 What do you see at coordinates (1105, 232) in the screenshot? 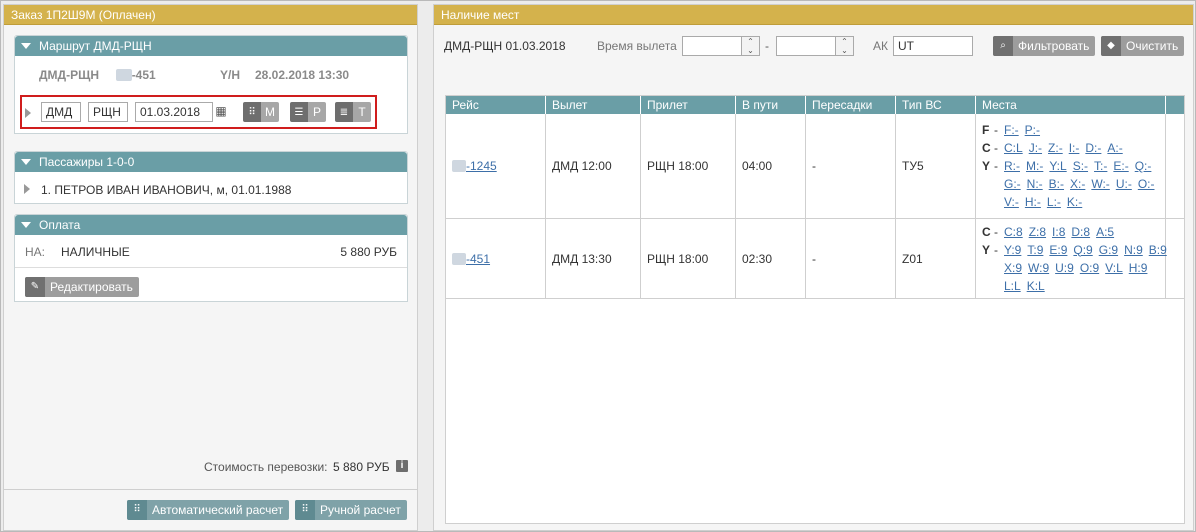
I see `seat-code-link: A:5` at bounding box center [1105, 232].